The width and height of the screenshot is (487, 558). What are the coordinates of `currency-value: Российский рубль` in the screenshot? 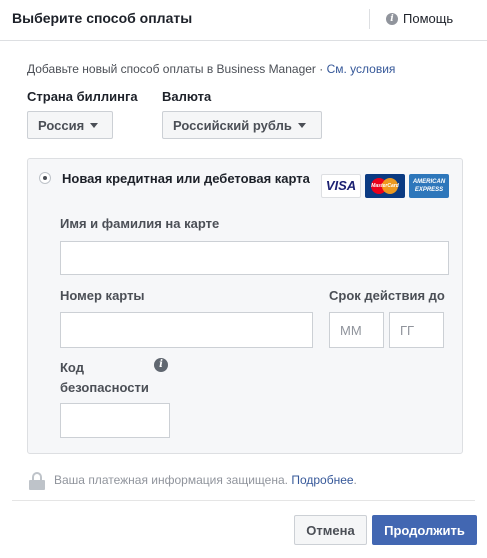 It's located at (232, 125).